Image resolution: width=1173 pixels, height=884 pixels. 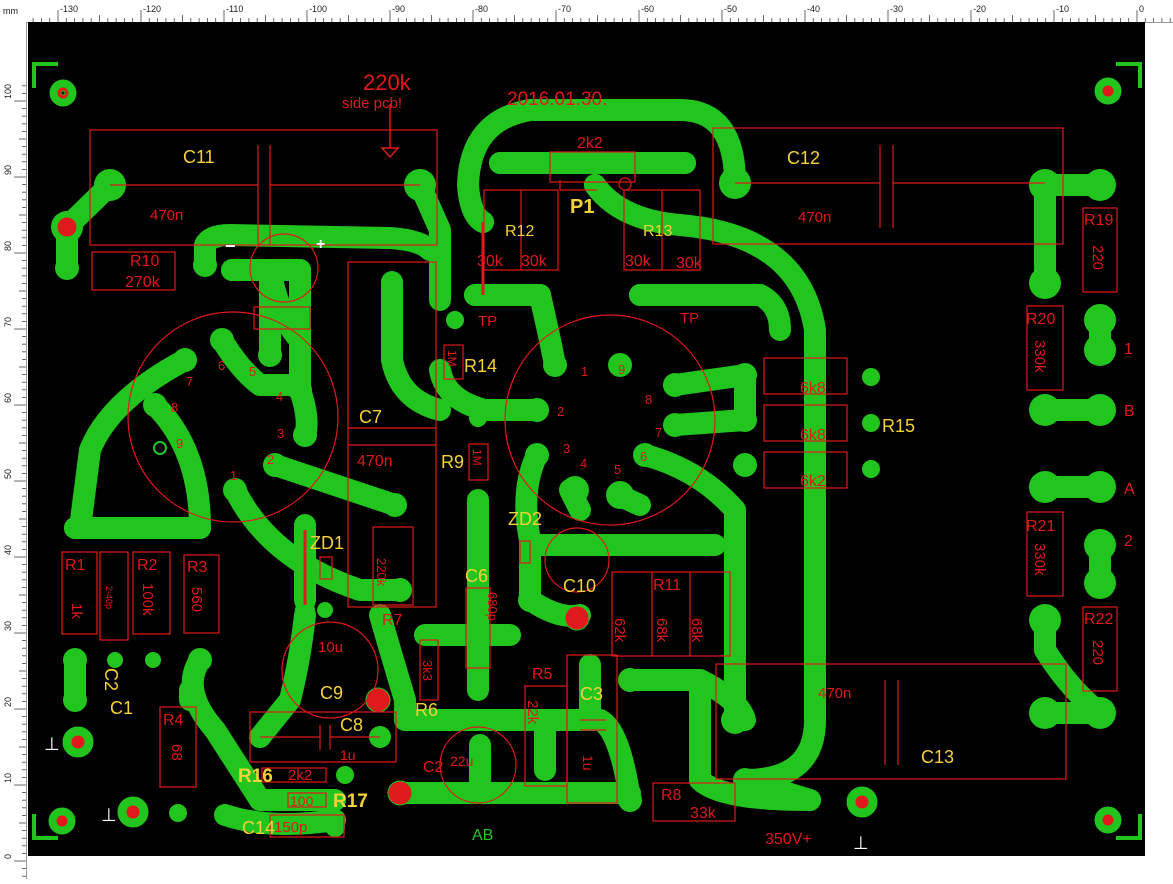 I want to click on small-cap-value: 2-40p, so click(x=109, y=597).